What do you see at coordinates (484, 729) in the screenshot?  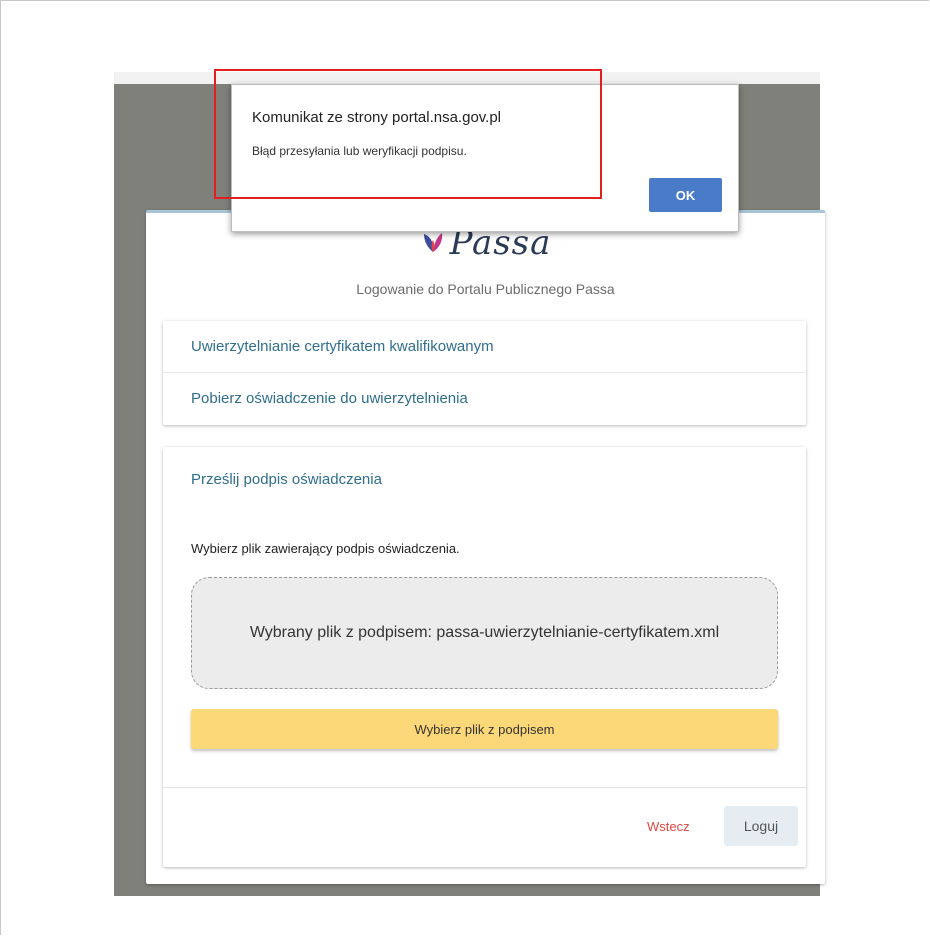 I see `choose-signature-file-button: Wybierz plik z podpisem` at bounding box center [484, 729].